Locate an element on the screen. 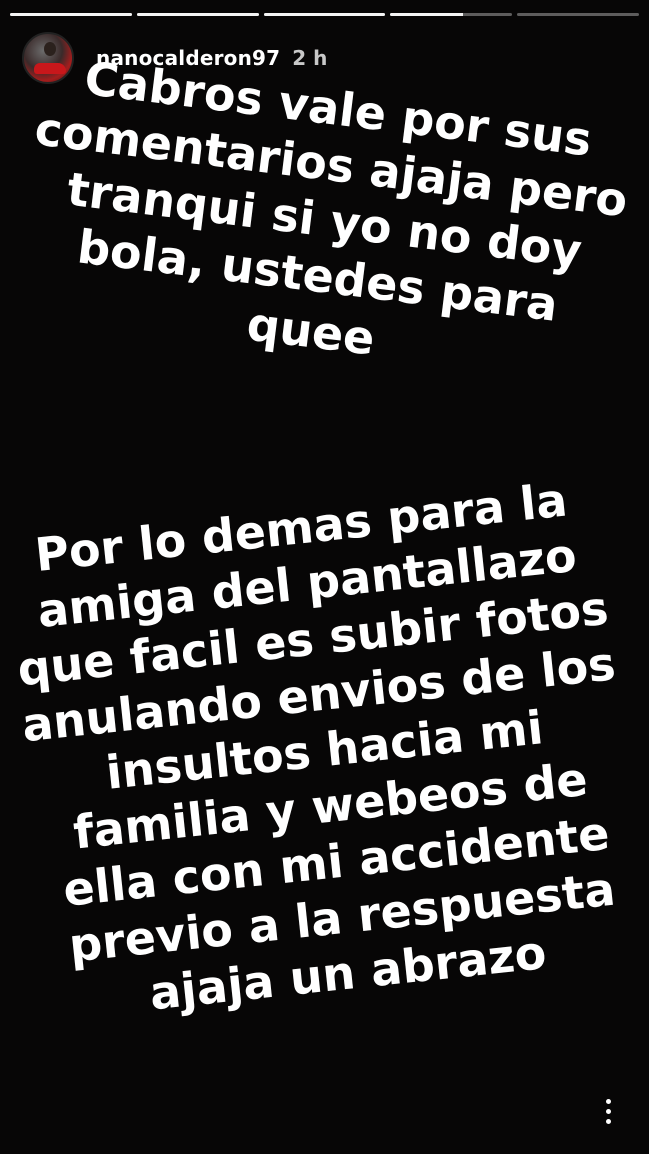  story-progress-bar is located at coordinates (324, 14).